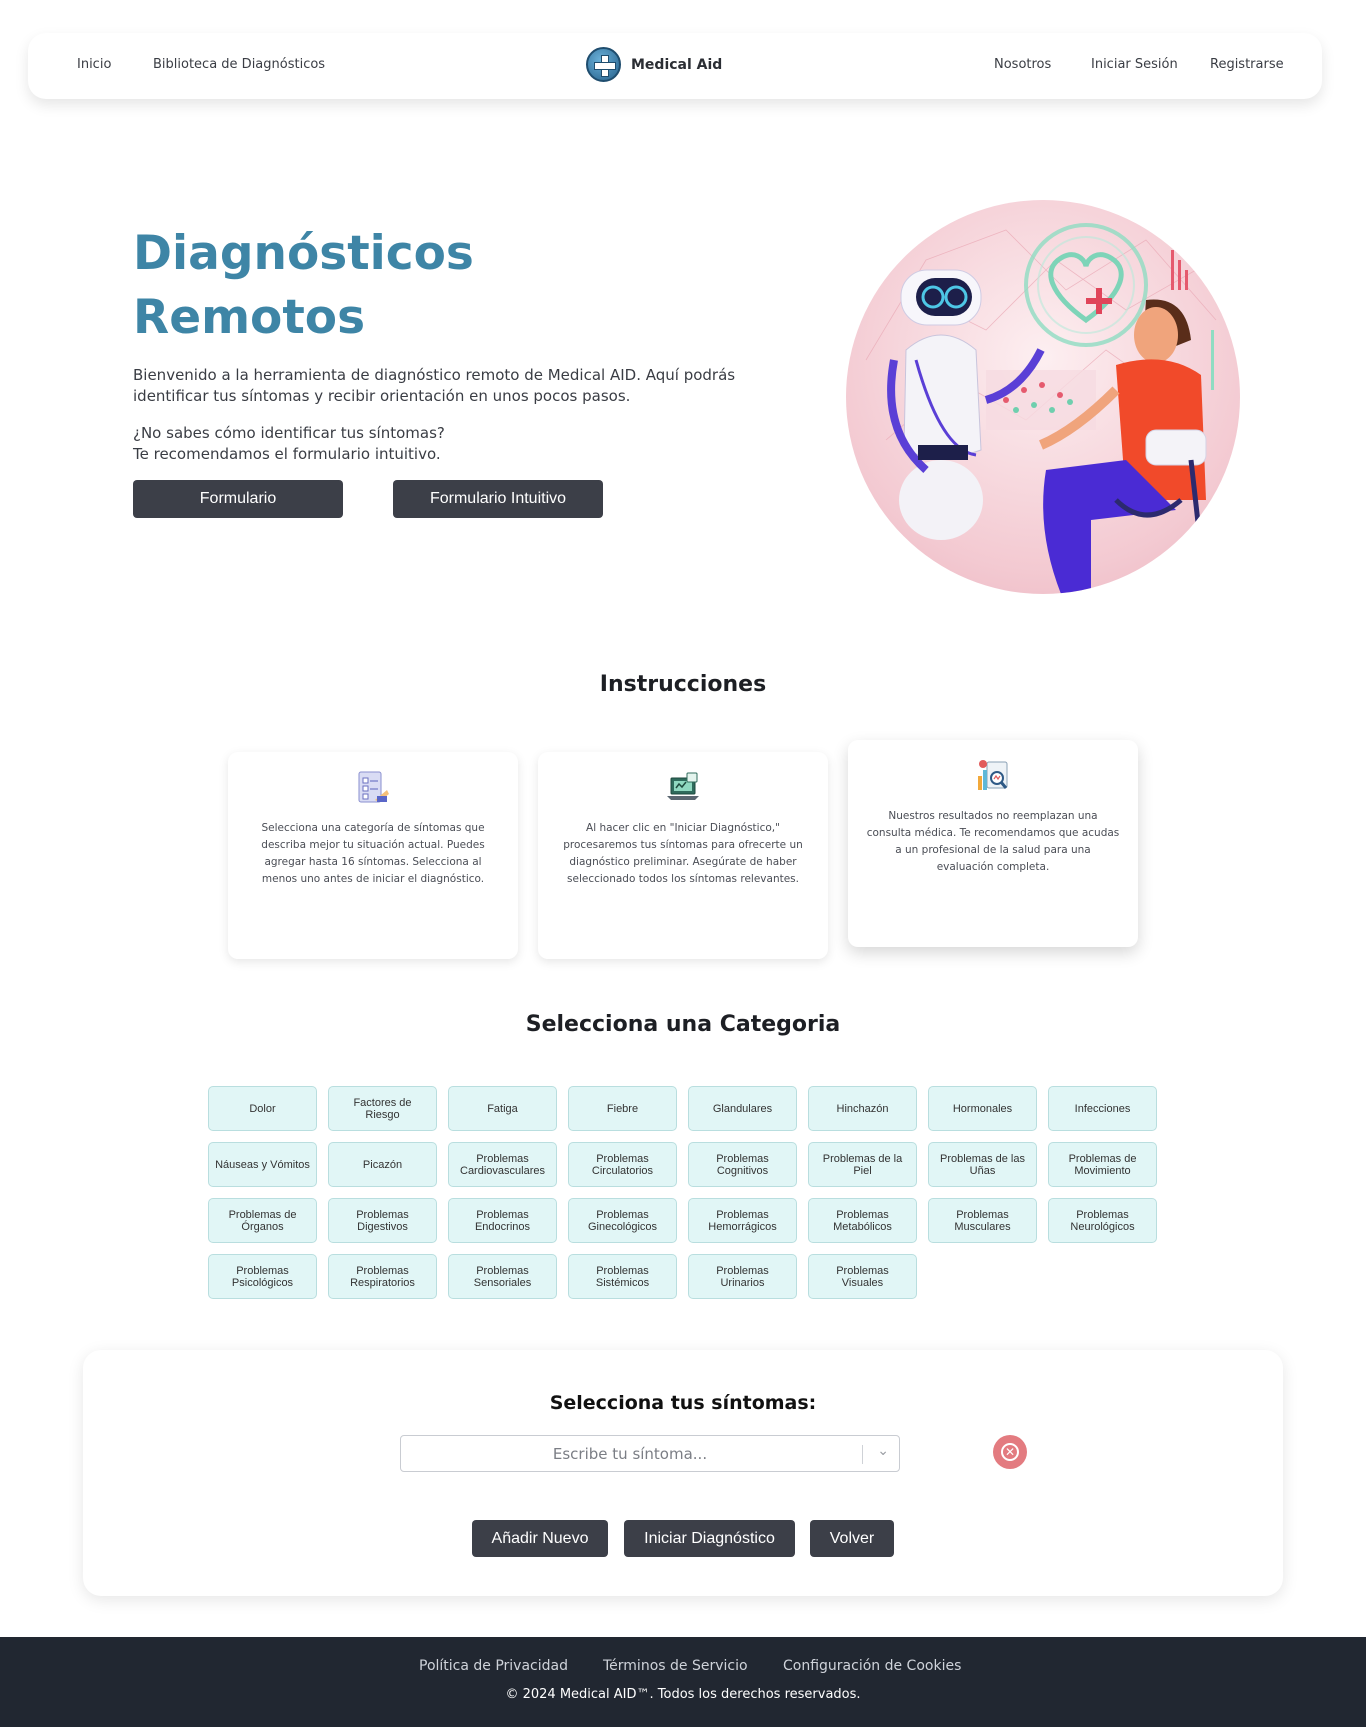 This screenshot has height=1727, width=1366. Describe the element at coordinates (303, 286) in the screenshot. I see `hero-title: Diagnósticos Remotos` at that location.